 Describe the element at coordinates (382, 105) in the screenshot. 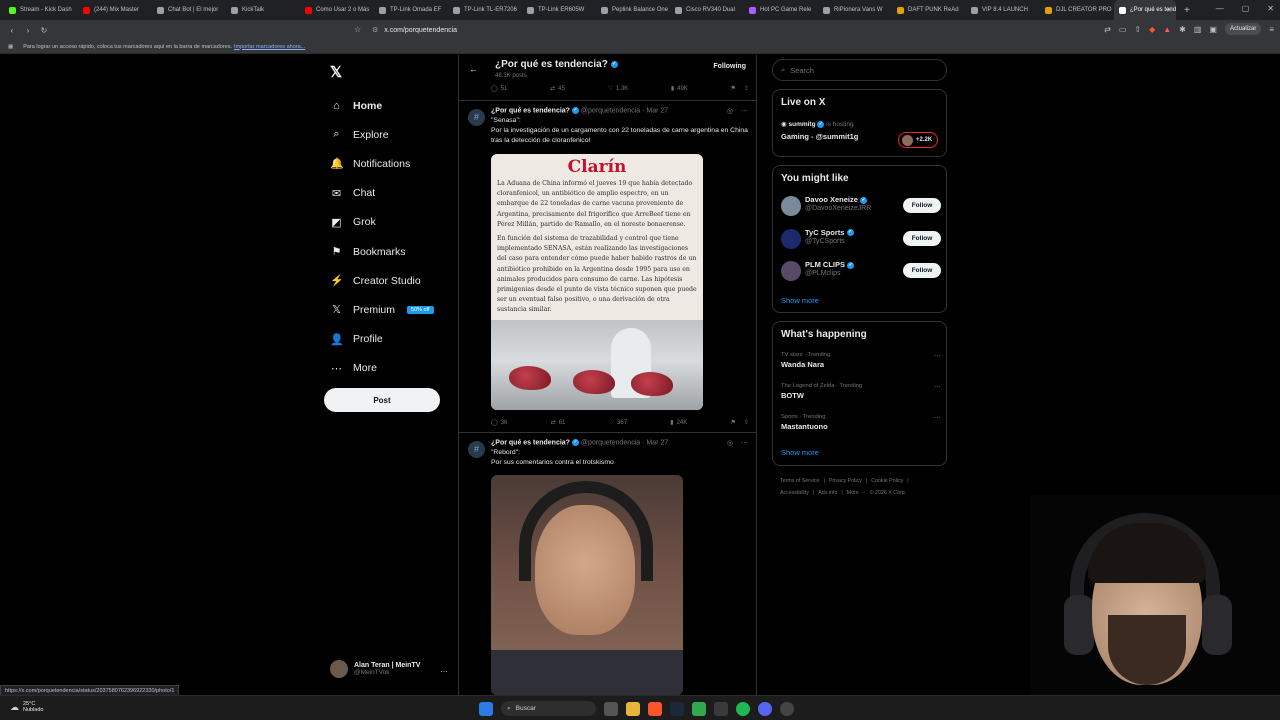

I see `nav-item-home: ⌂ Home` at that location.